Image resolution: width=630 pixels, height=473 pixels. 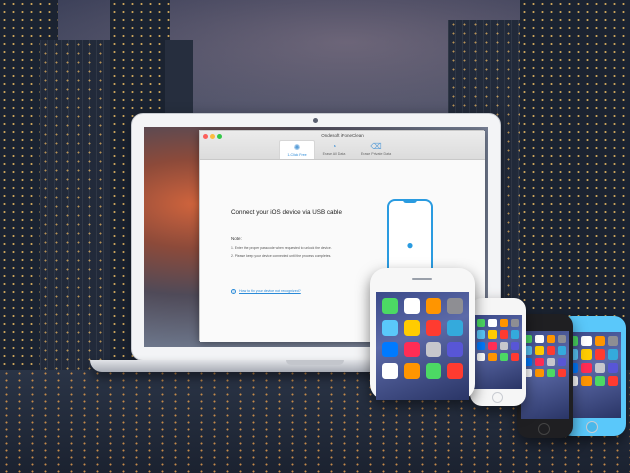 I want to click on apple-logo-icon: ●, so click(x=410, y=245).